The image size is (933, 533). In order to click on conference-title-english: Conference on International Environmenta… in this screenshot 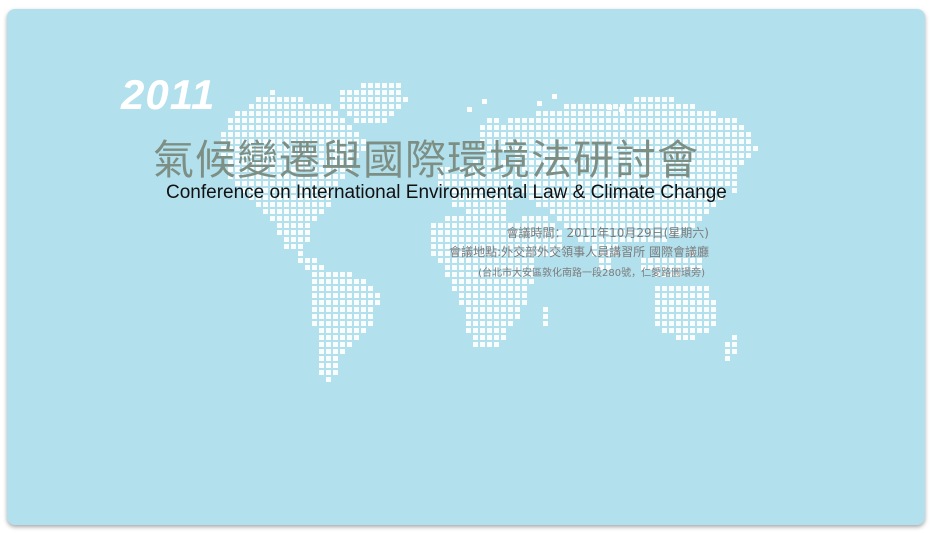, I will do `click(446, 192)`.